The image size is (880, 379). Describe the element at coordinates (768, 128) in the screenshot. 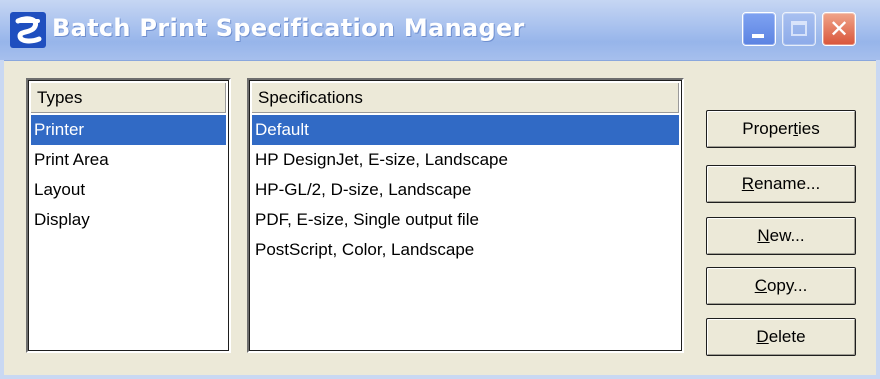

I see `properties-label-pre: Proper` at that location.